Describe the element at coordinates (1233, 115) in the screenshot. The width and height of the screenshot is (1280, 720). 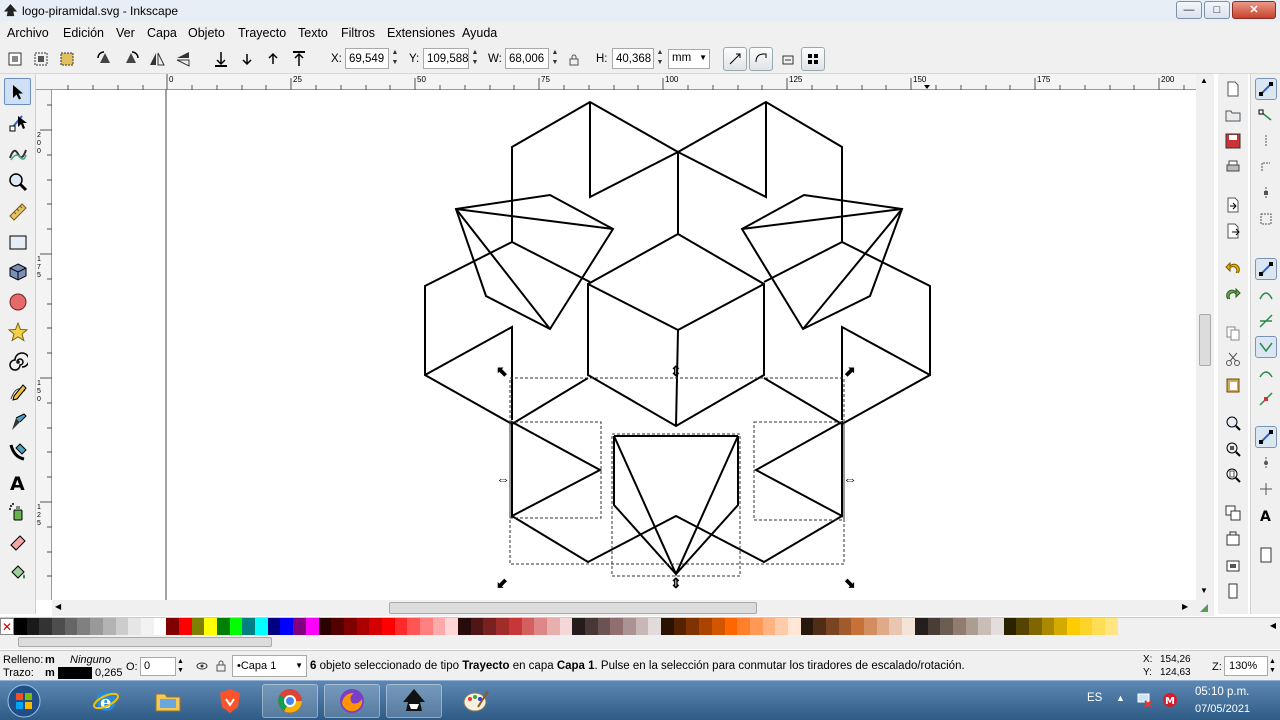
I see `open-button` at that location.